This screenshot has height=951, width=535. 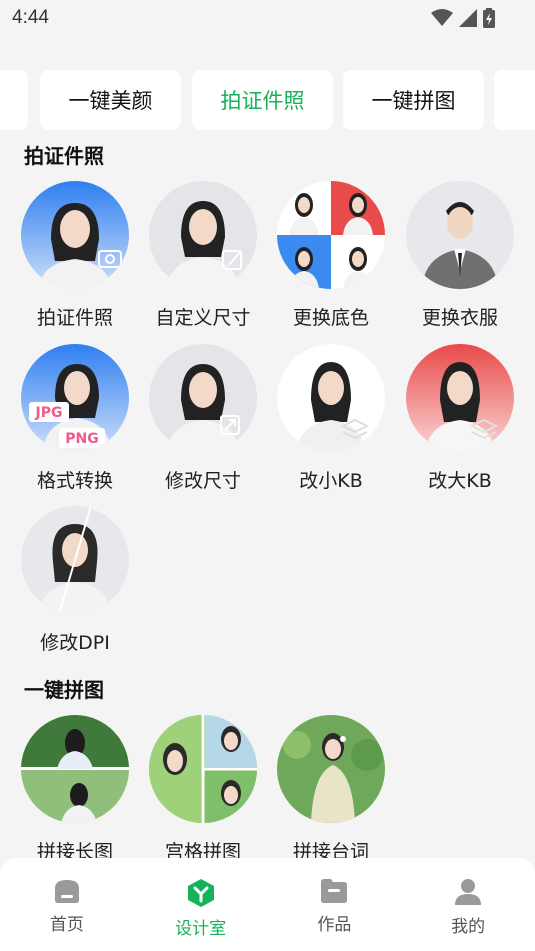 I want to click on tab-label: 一键美颜, so click(x=110, y=101).